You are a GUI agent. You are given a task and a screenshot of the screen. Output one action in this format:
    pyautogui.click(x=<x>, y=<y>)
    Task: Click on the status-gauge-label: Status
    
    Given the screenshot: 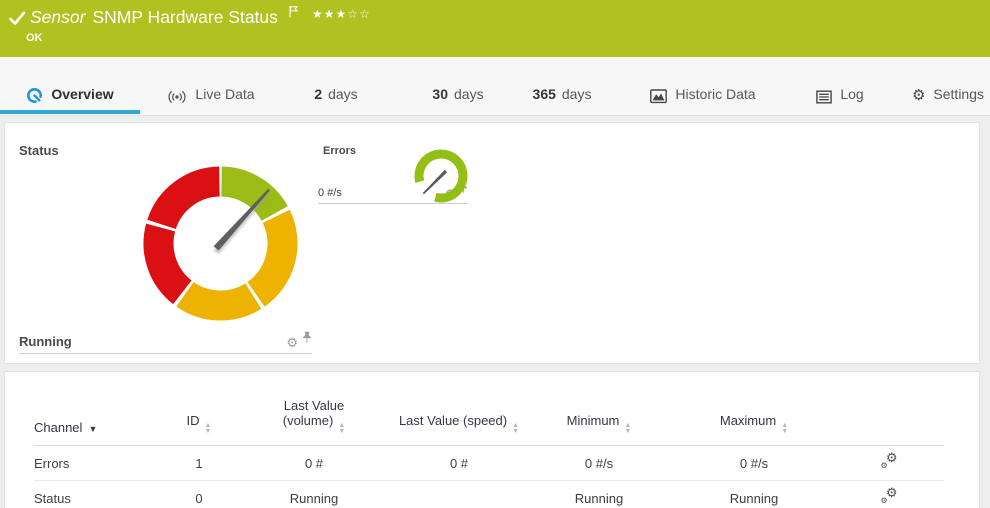 What is the action you would take?
    pyautogui.click(x=39, y=150)
    